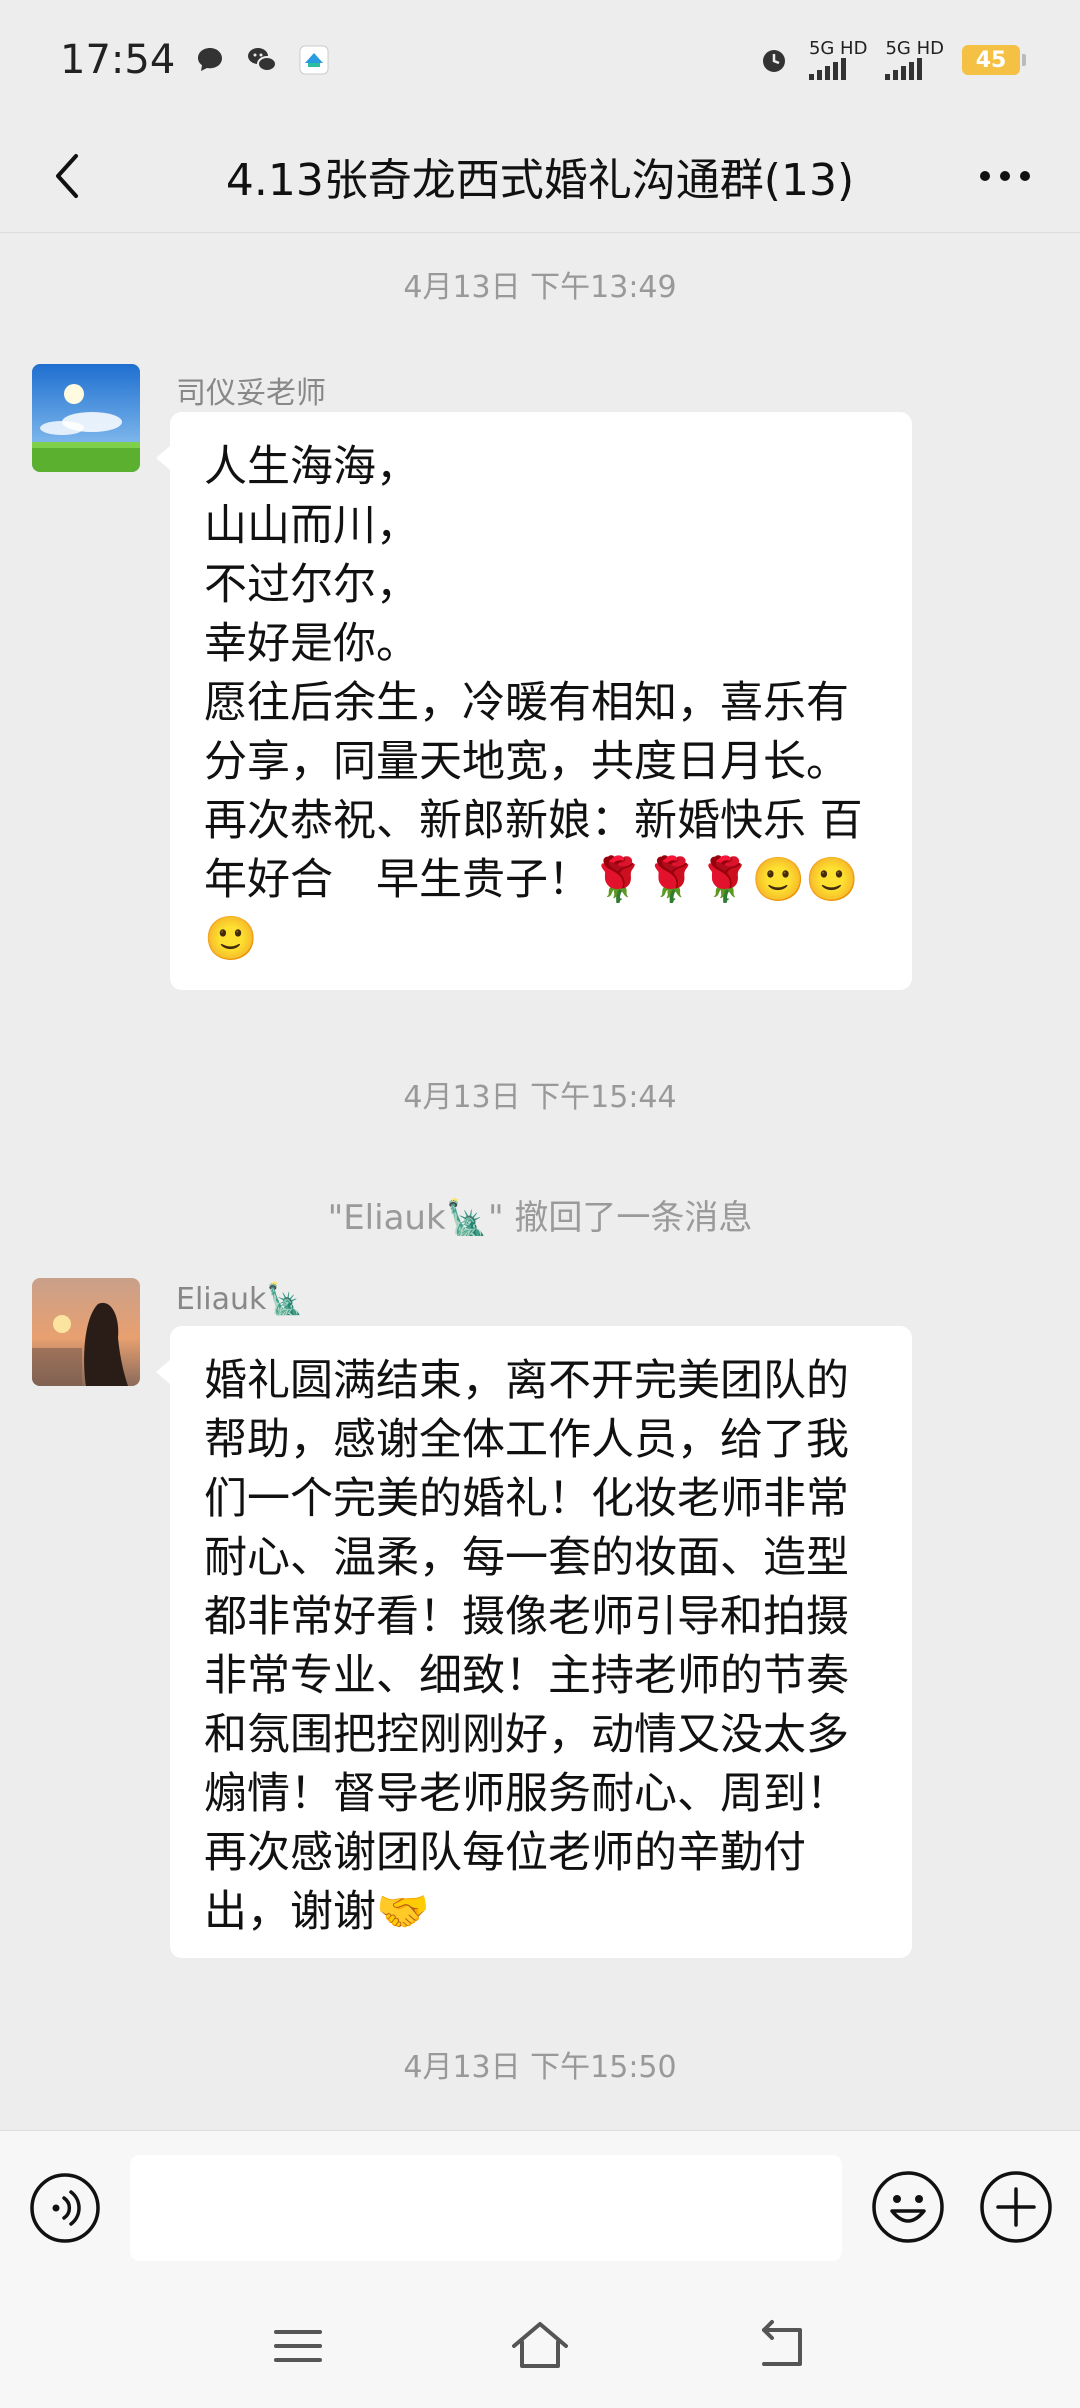 This screenshot has width=1080, height=2408. I want to click on input-bar, so click(540, 2207).